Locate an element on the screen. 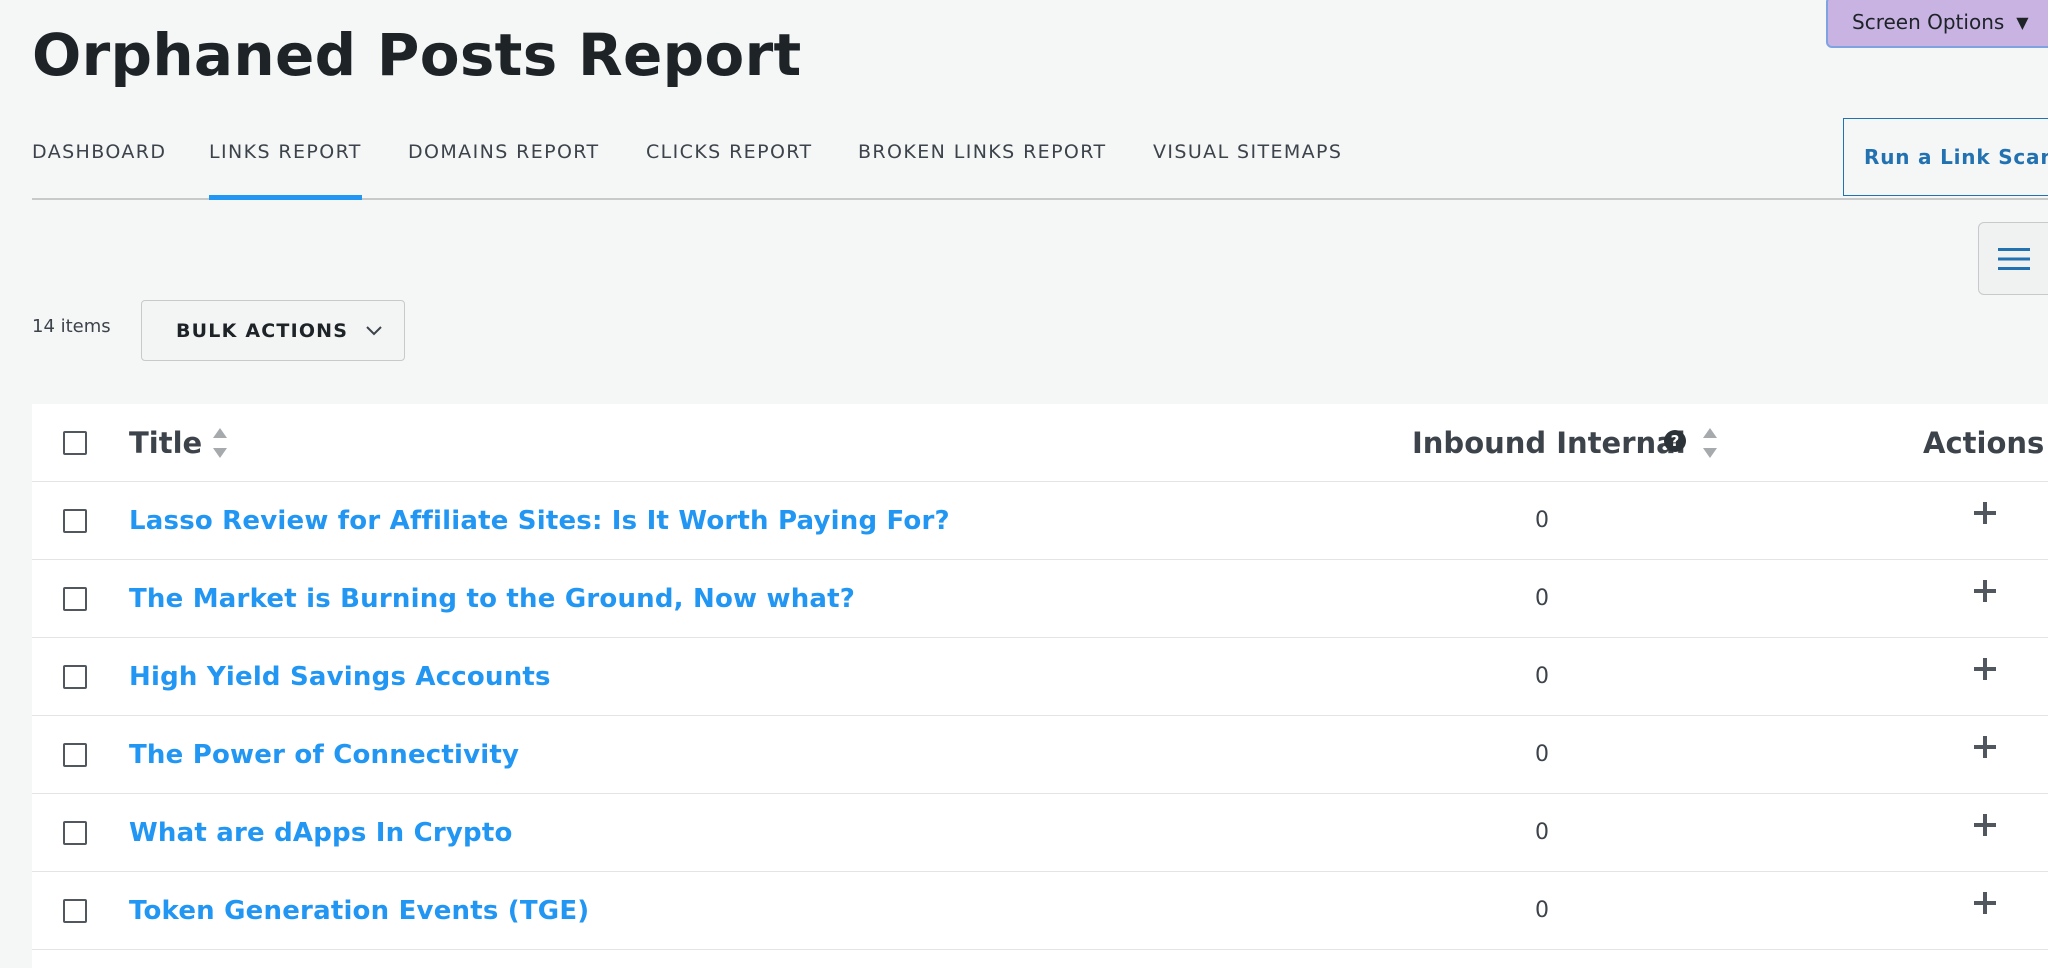 The height and width of the screenshot is (968, 2048). table-row: Token Generation Events (TGE) 0 is located at coordinates (1040, 911).